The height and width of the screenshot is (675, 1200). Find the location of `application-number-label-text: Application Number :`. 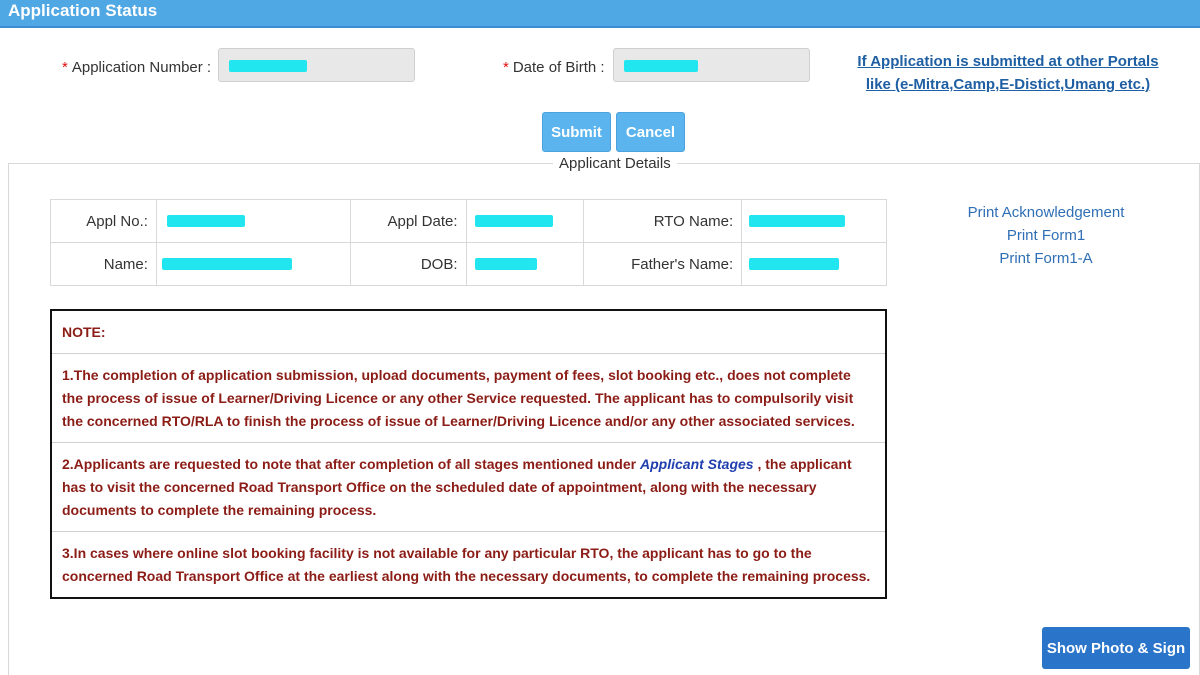

application-number-label-text: Application Number : is located at coordinates (141, 67).